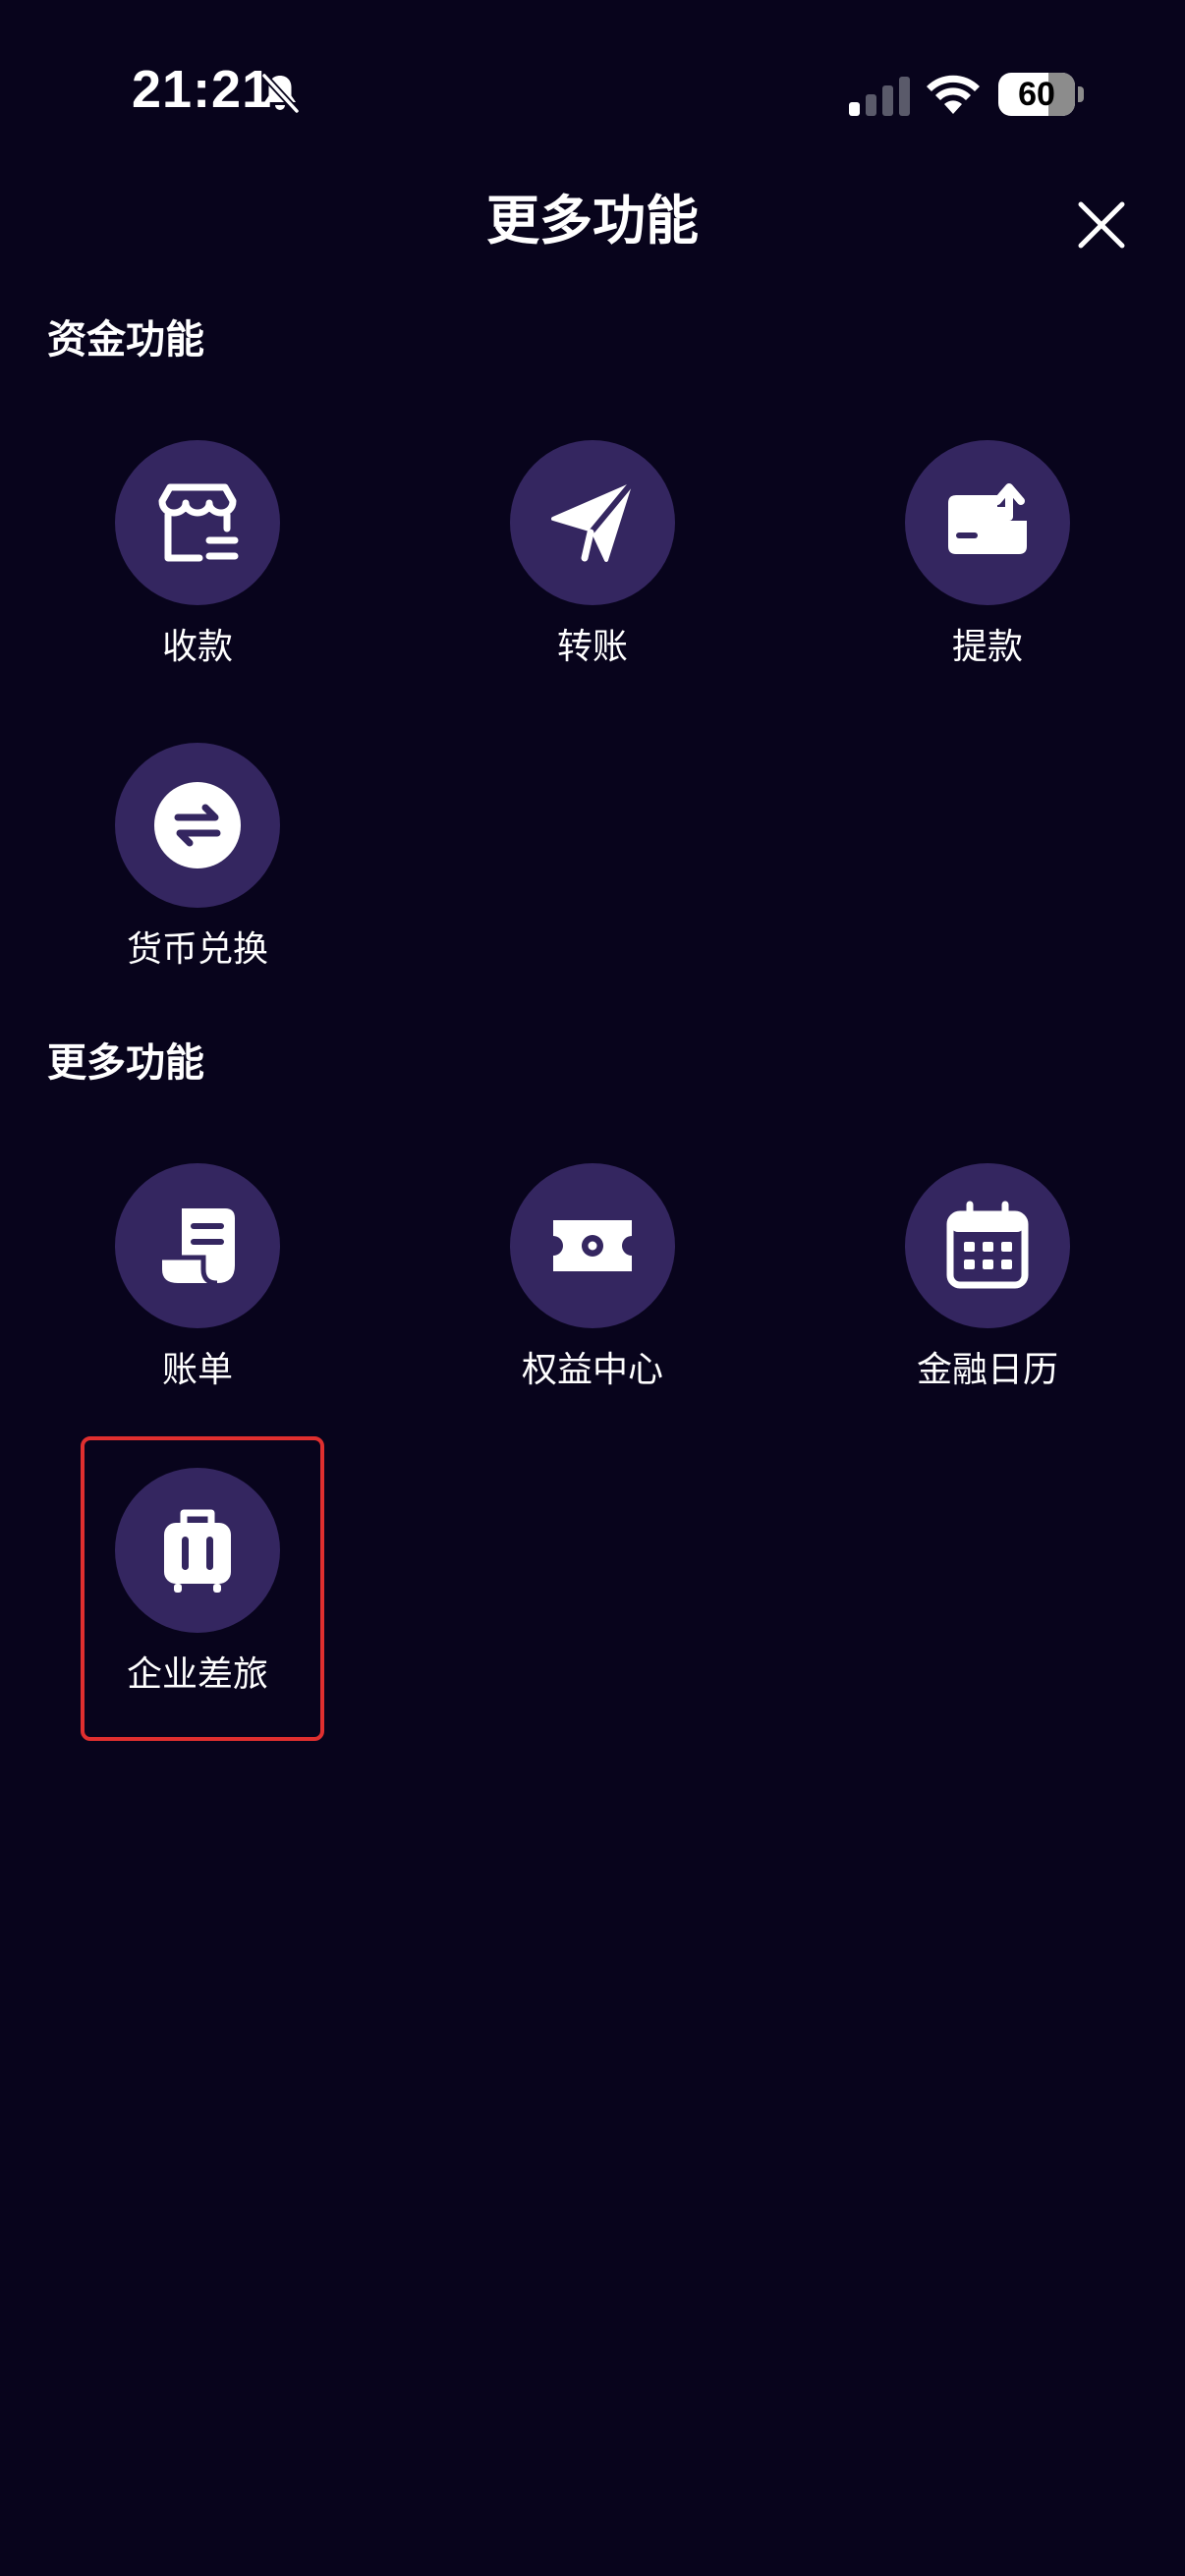 The width and height of the screenshot is (1185, 2576). I want to click on tile-transfer: 转账, so click(592, 587).